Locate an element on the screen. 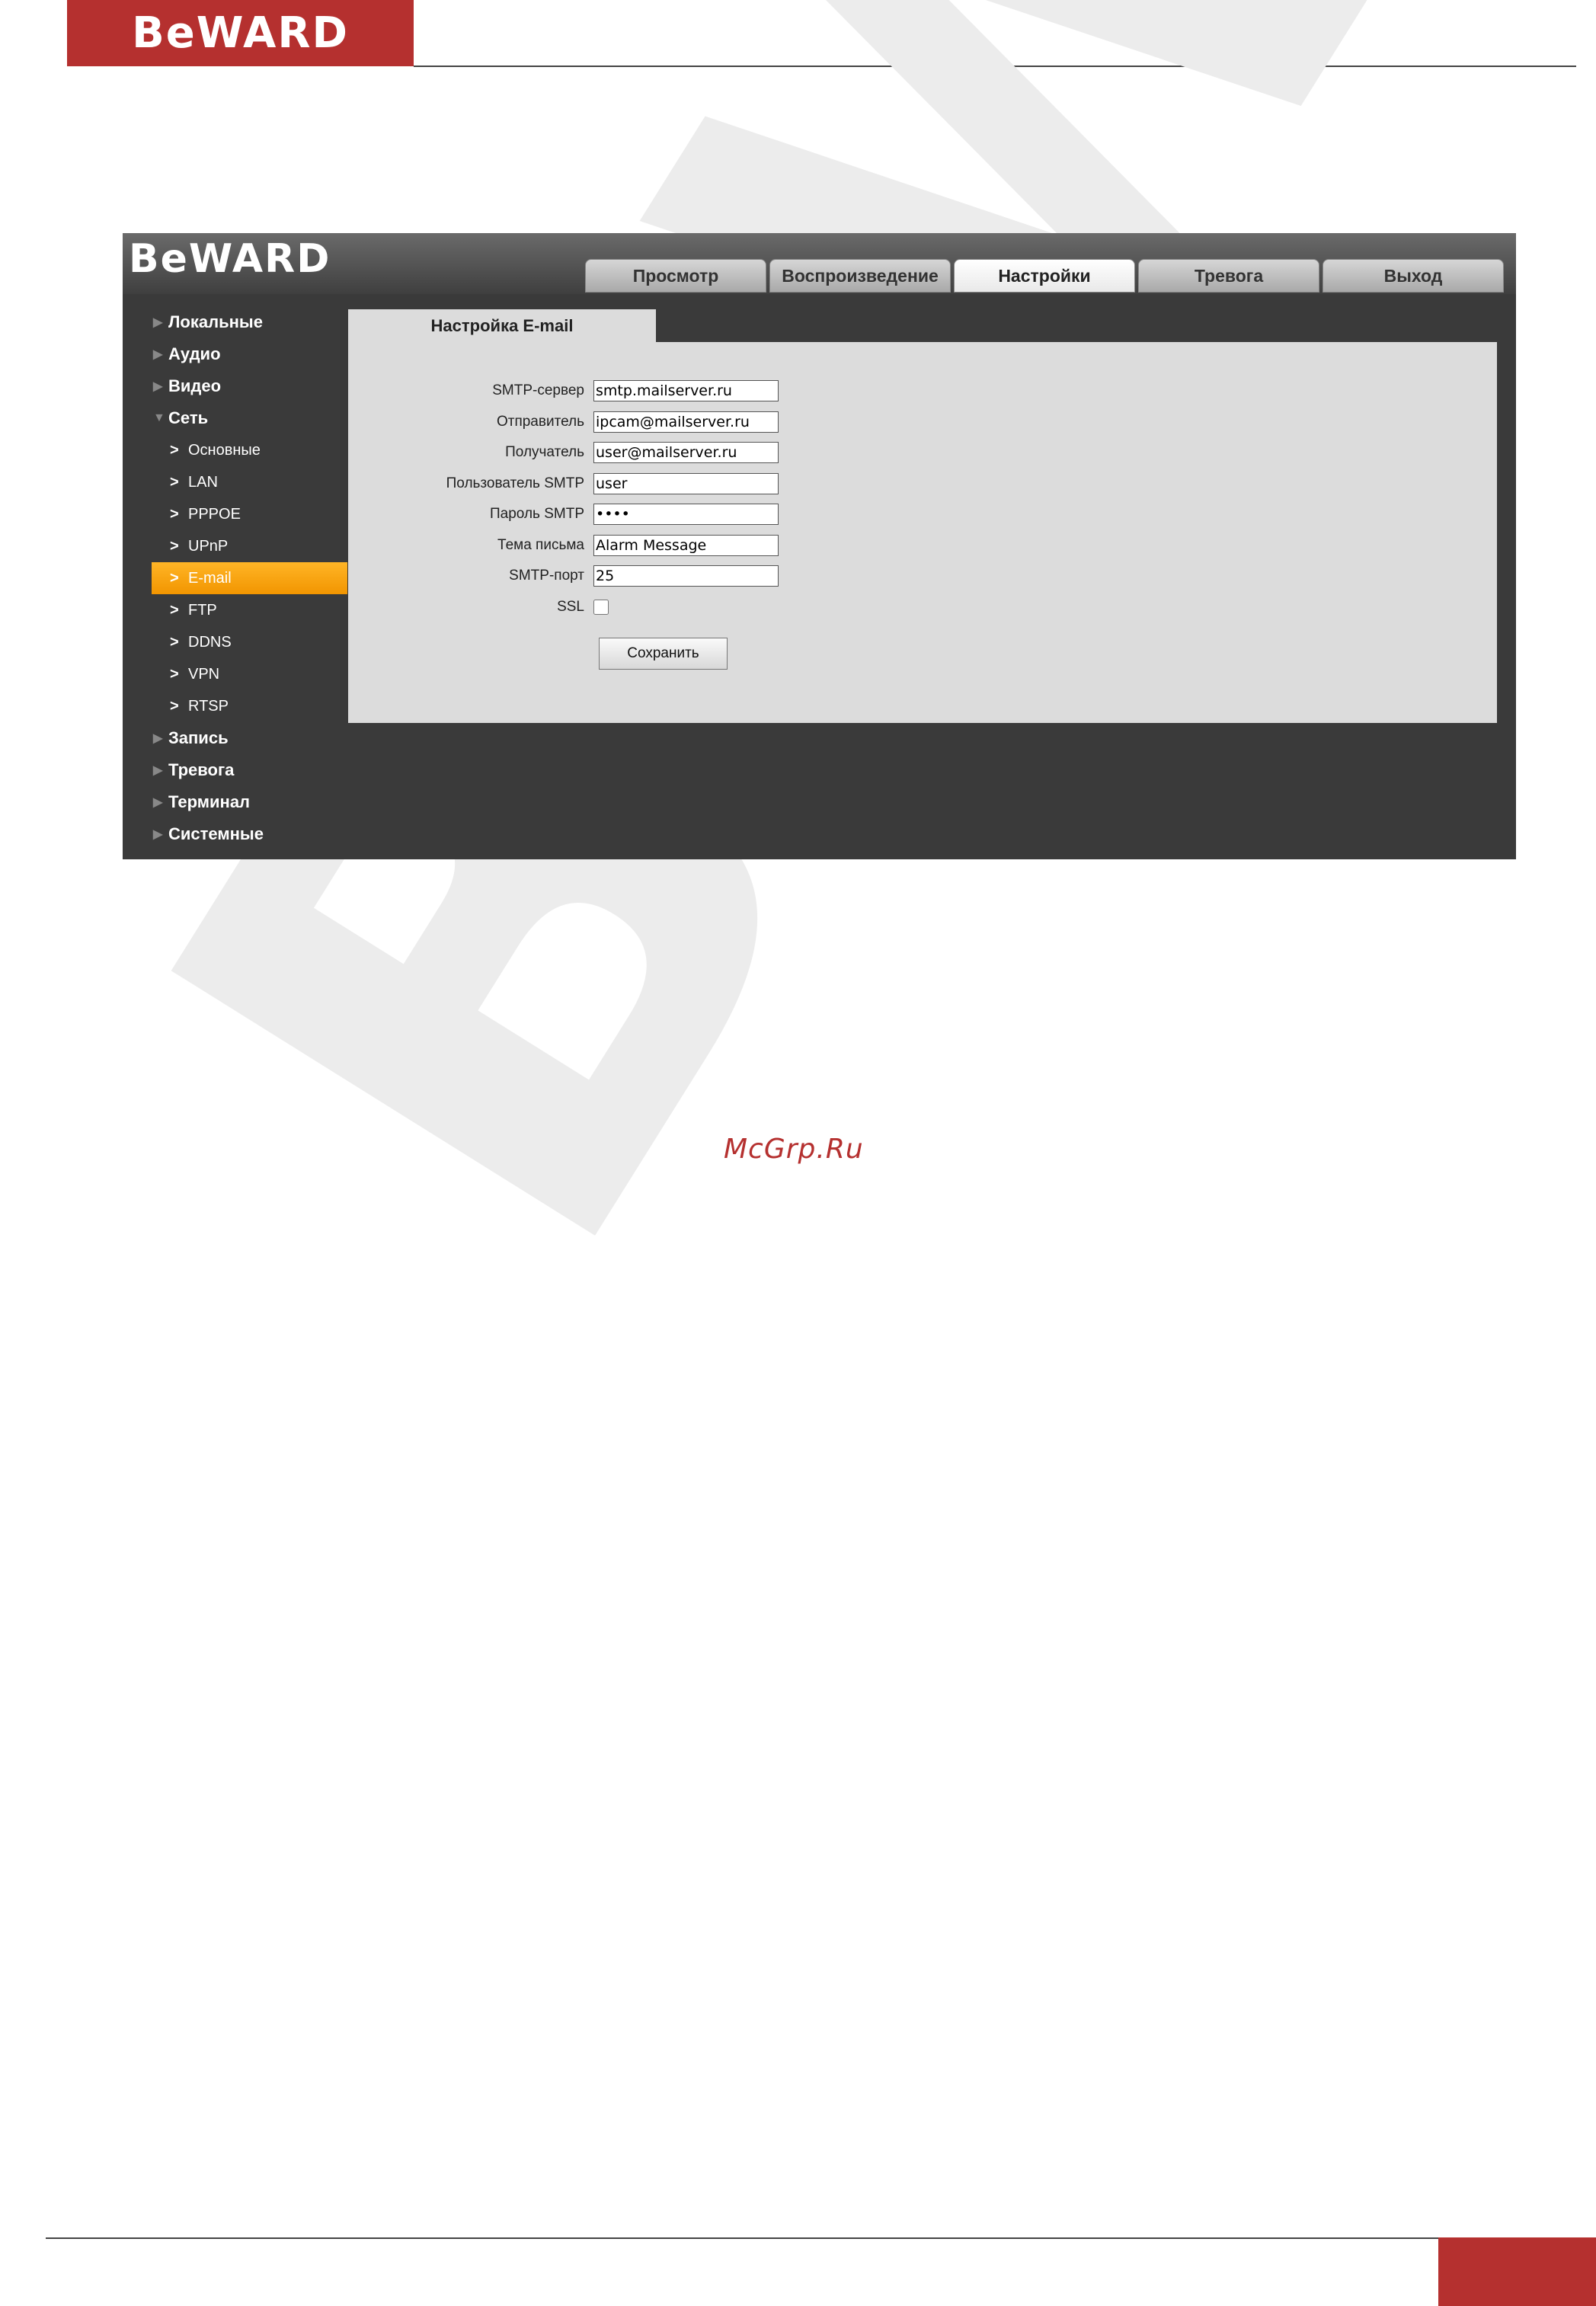 The image size is (1596, 2306). sidebar-subitem-label: UPnP is located at coordinates (208, 546).